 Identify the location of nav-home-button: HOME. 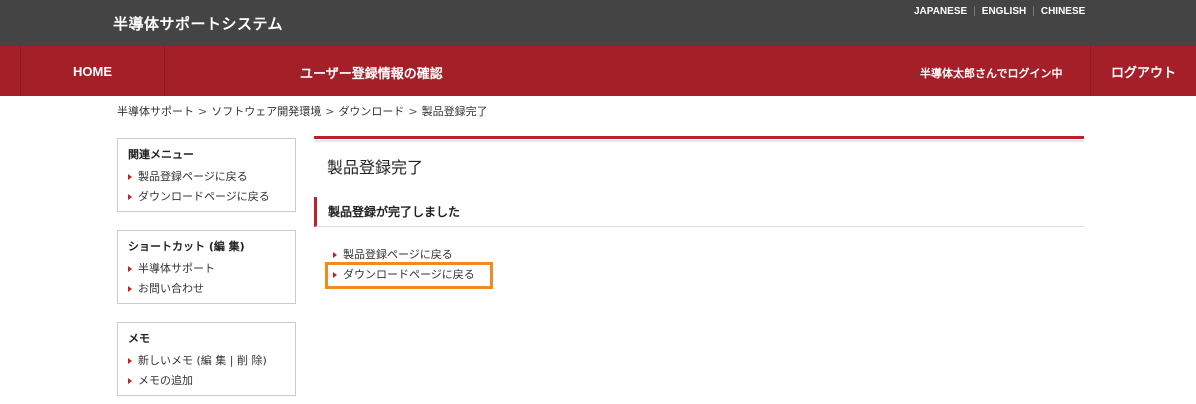
(92, 71).